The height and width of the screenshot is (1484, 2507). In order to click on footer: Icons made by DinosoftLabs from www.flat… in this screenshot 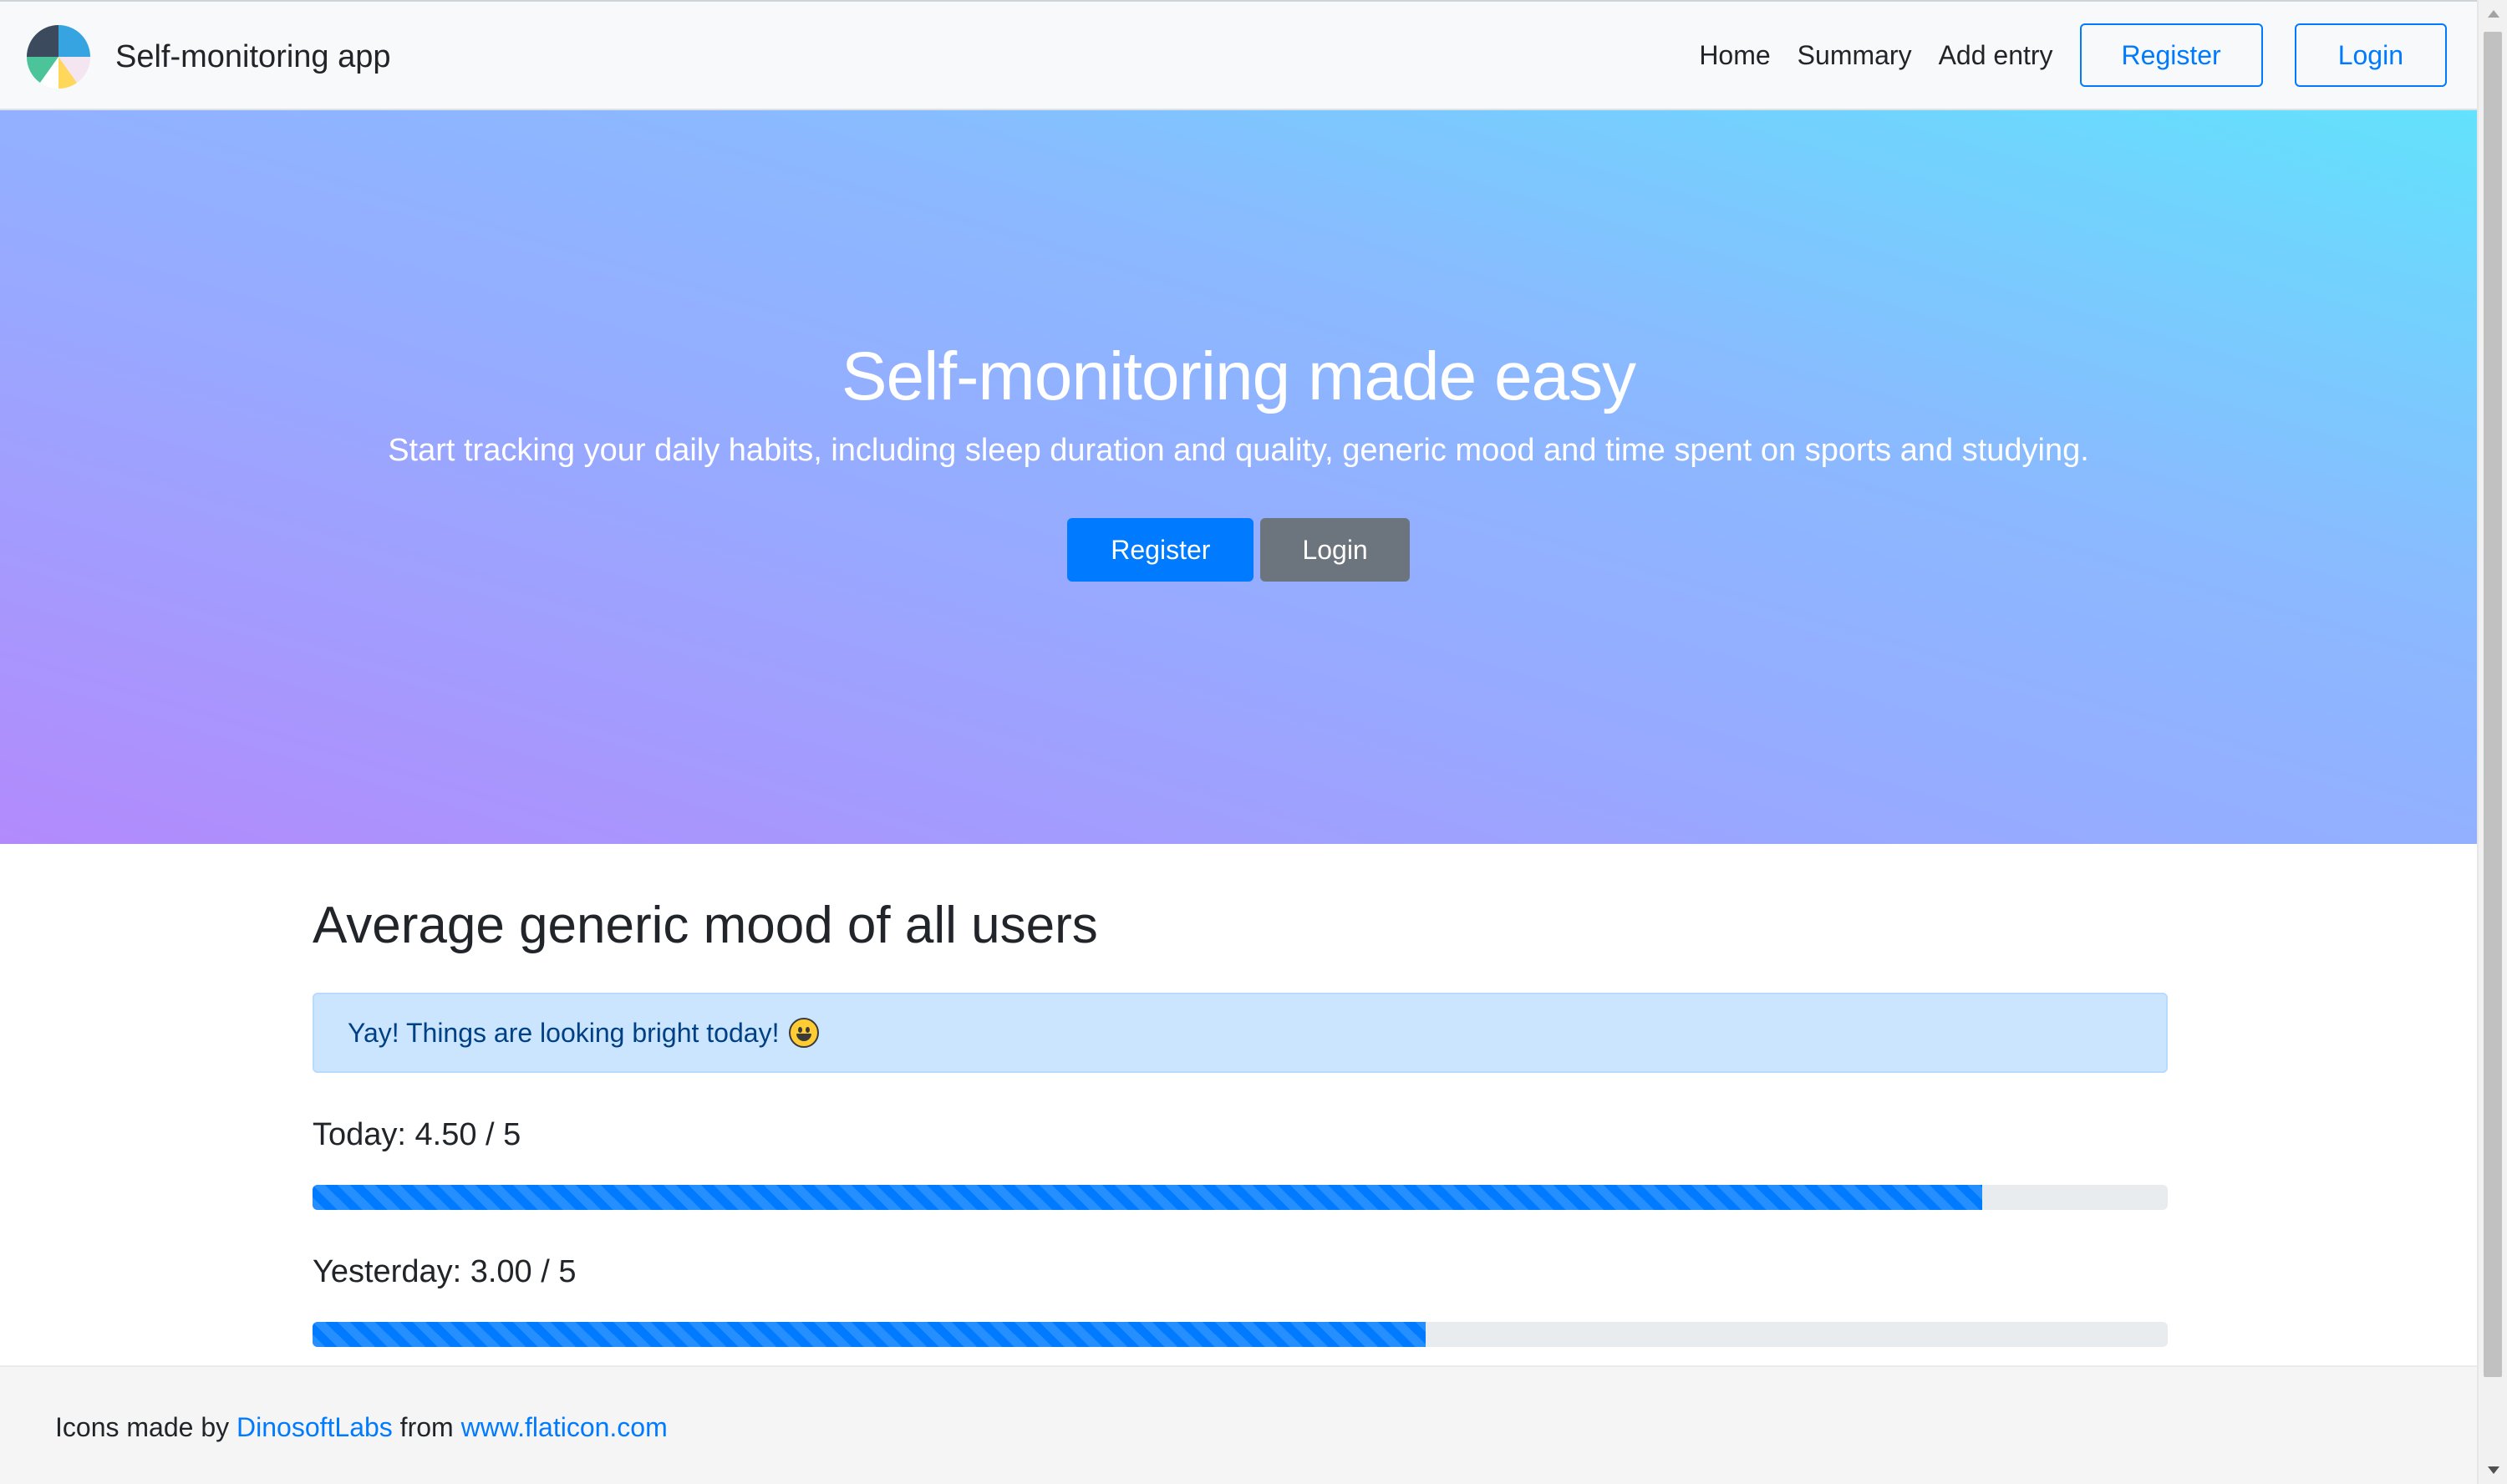, I will do `click(1238, 1424)`.